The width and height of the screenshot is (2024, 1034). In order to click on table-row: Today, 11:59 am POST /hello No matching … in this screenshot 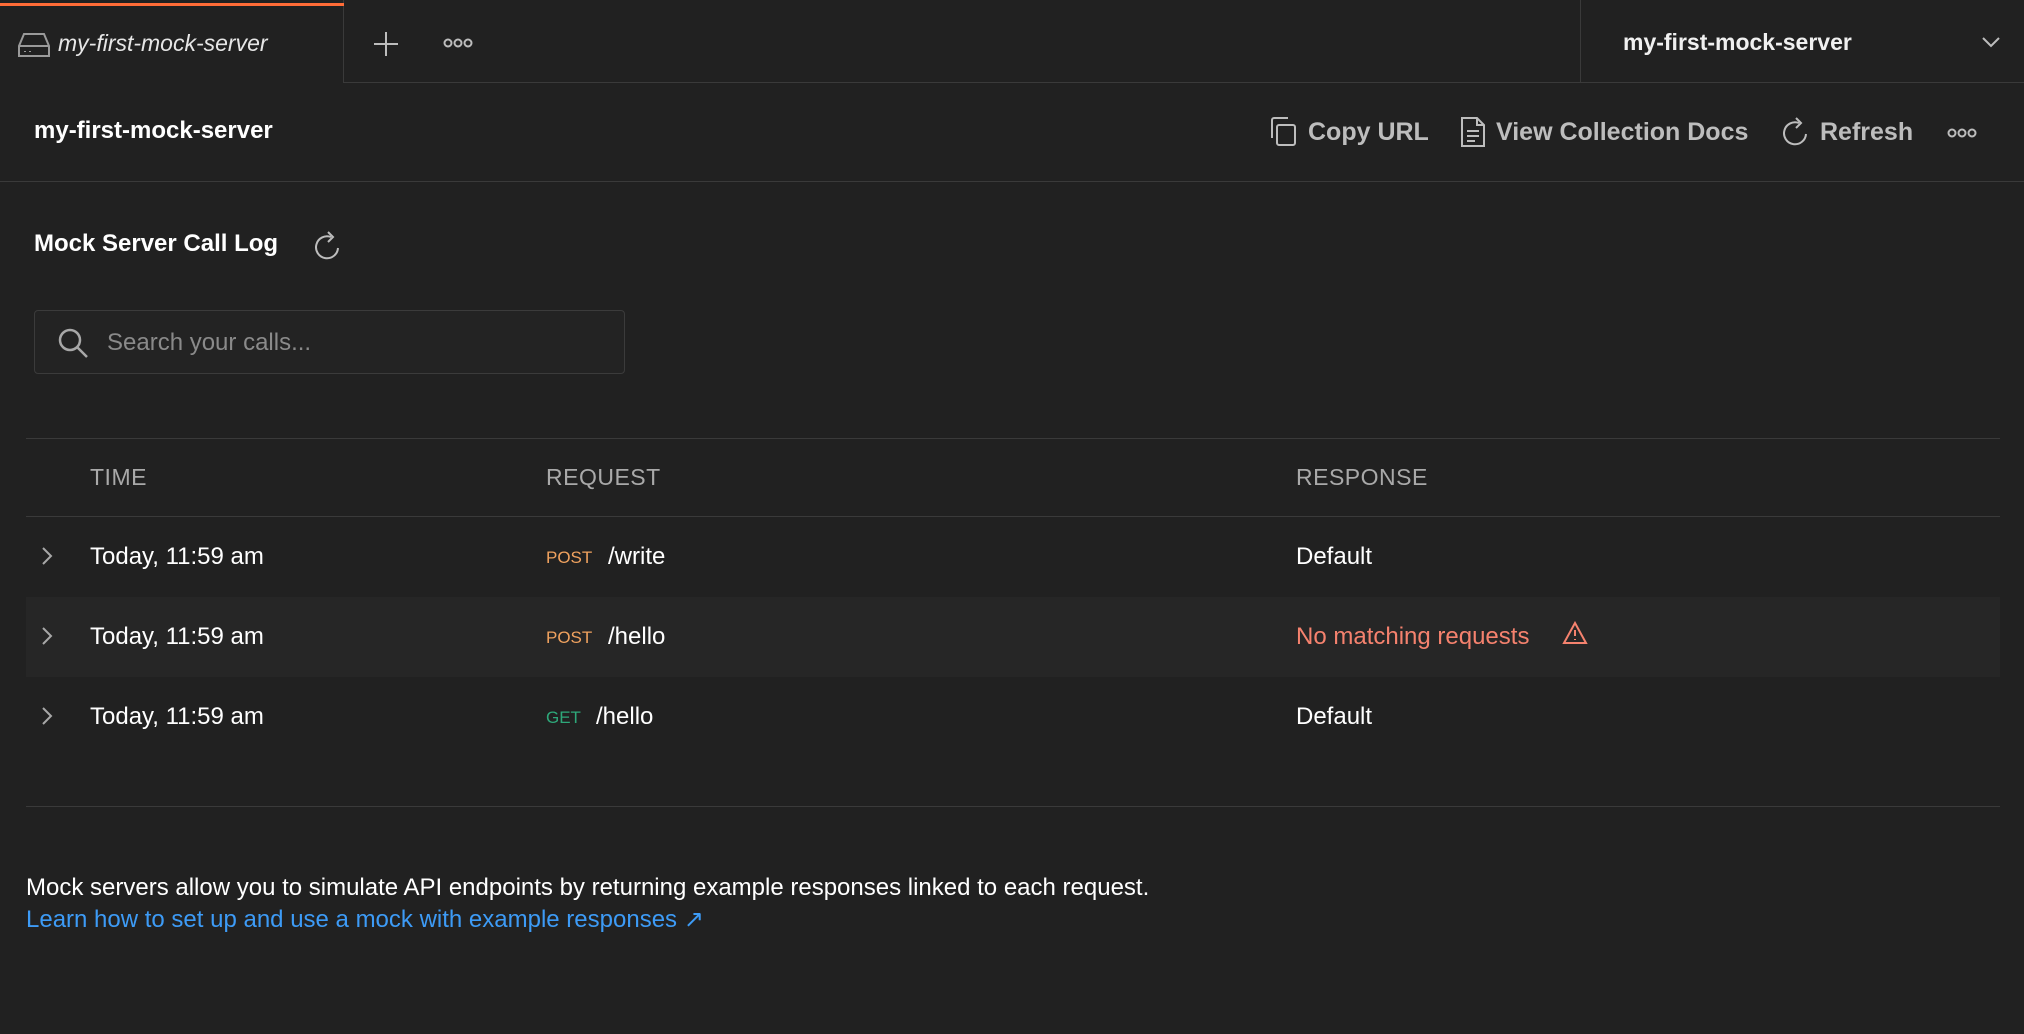, I will do `click(1013, 637)`.